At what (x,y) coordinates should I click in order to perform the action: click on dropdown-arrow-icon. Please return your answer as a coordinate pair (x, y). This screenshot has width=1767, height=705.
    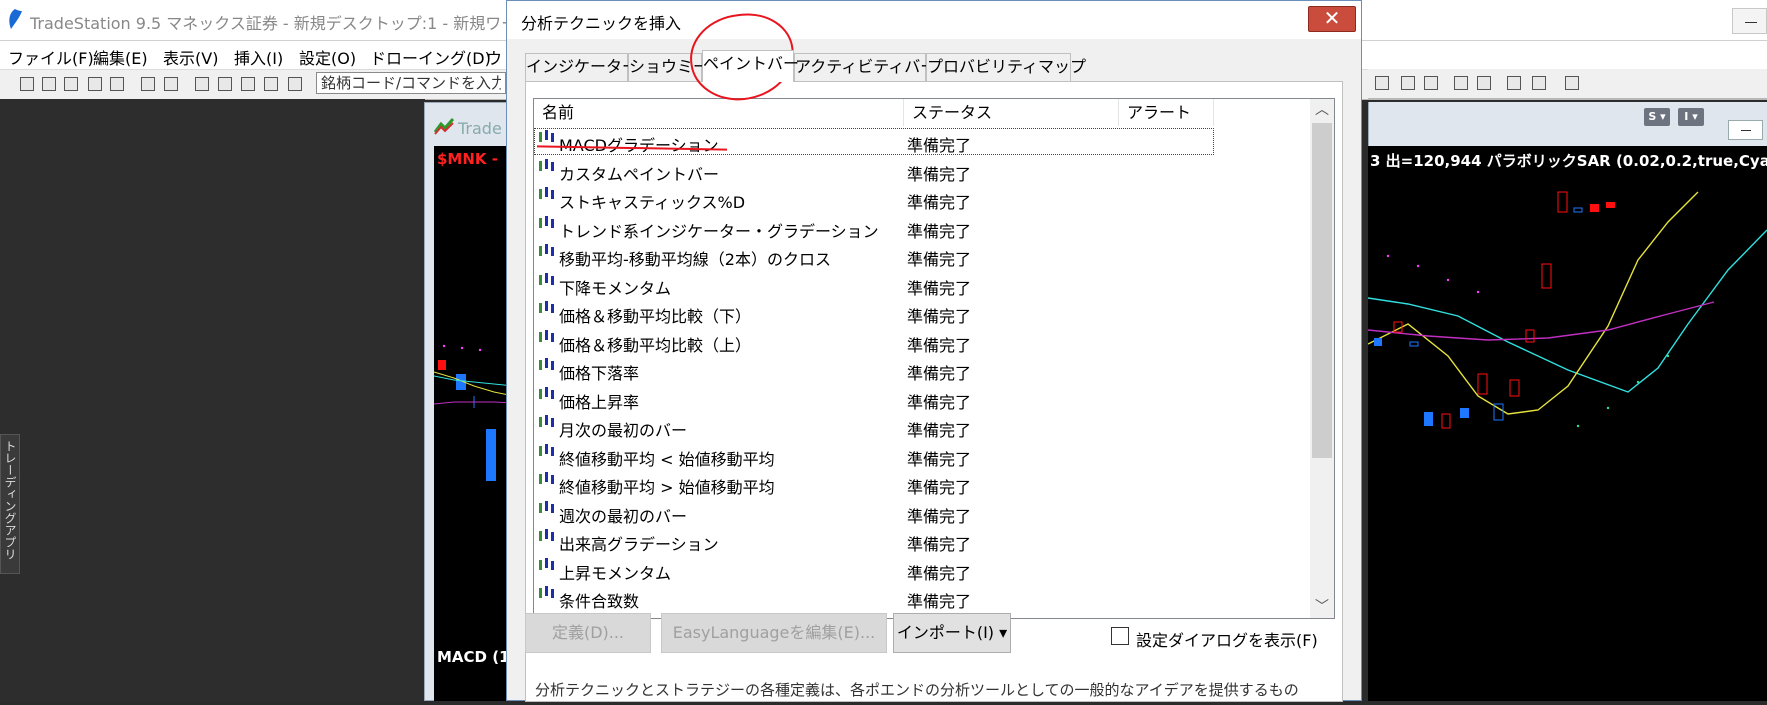
    Looking at the image, I should click on (1382, 83).